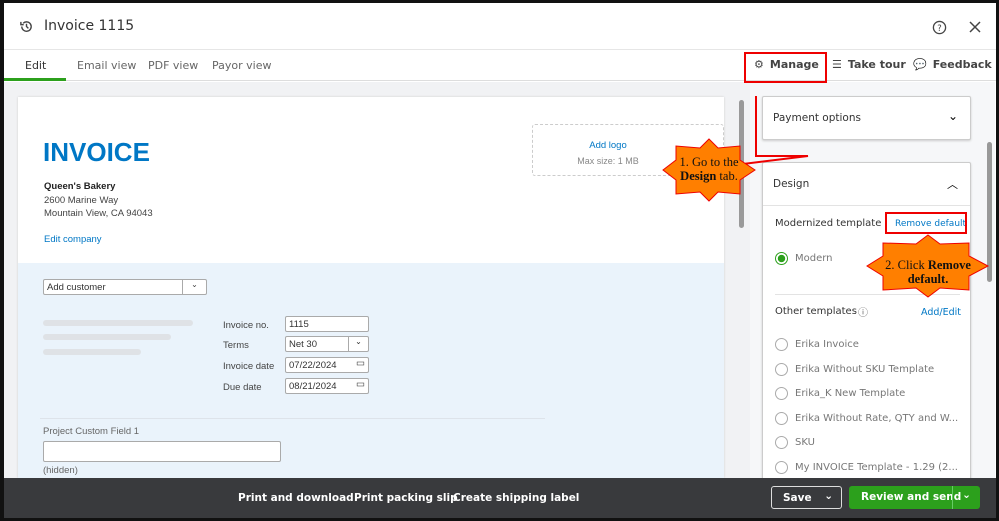 The width and height of the screenshot is (999, 521). What do you see at coordinates (89, 26) in the screenshot?
I see `page-title: Invoice 1115` at bounding box center [89, 26].